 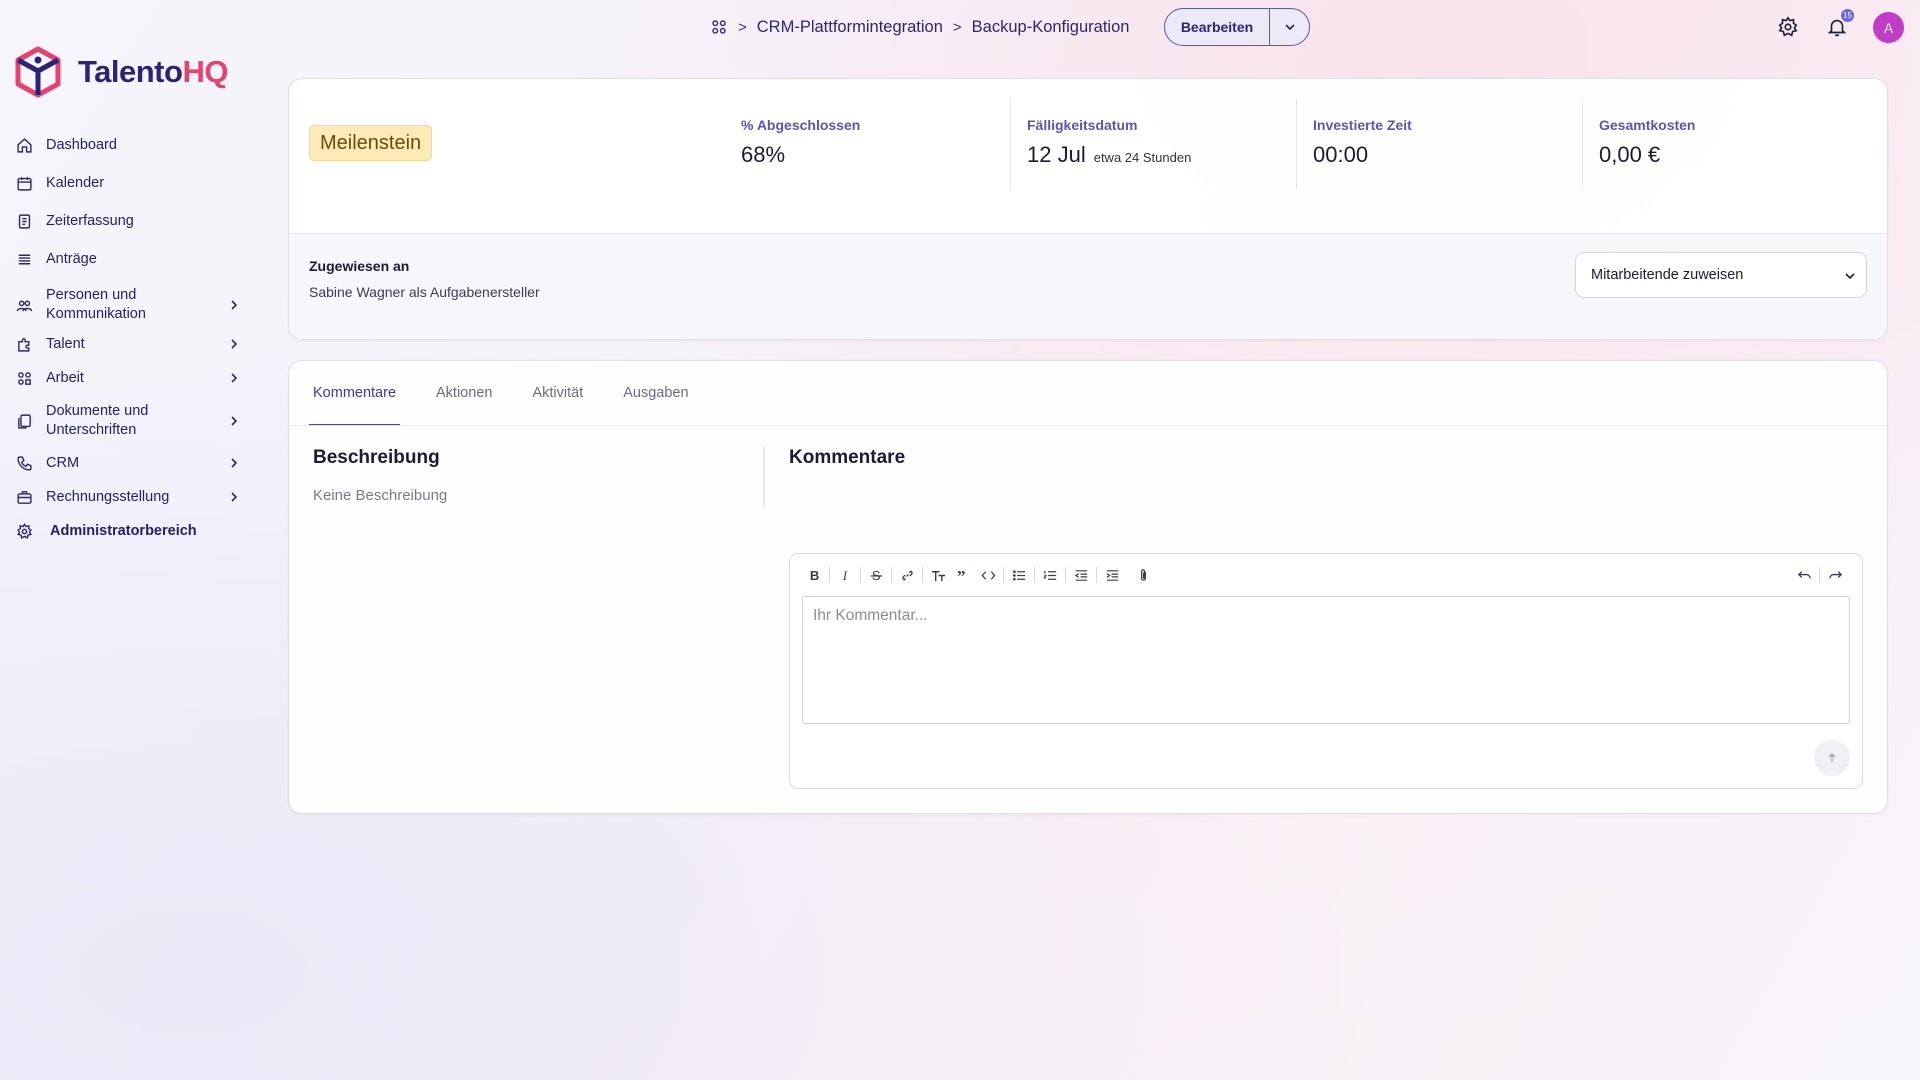 I want to click on indent-button, so click(x=1112, y=575).